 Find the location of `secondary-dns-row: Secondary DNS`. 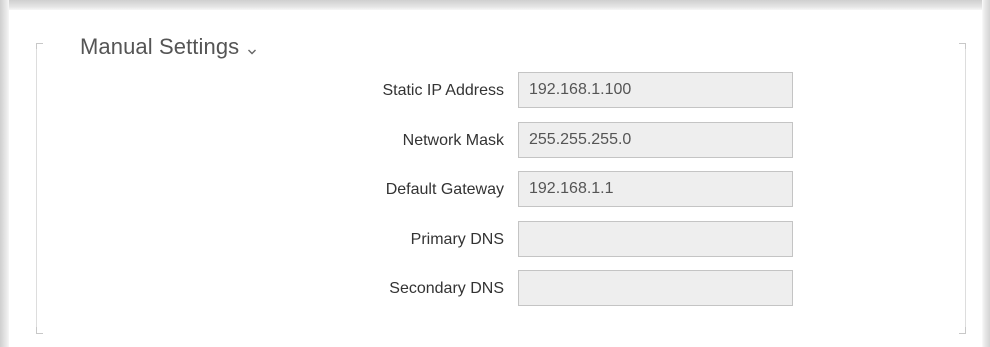

secondary-dns-row: Secondary DNS is located at coordinates (495, 289).